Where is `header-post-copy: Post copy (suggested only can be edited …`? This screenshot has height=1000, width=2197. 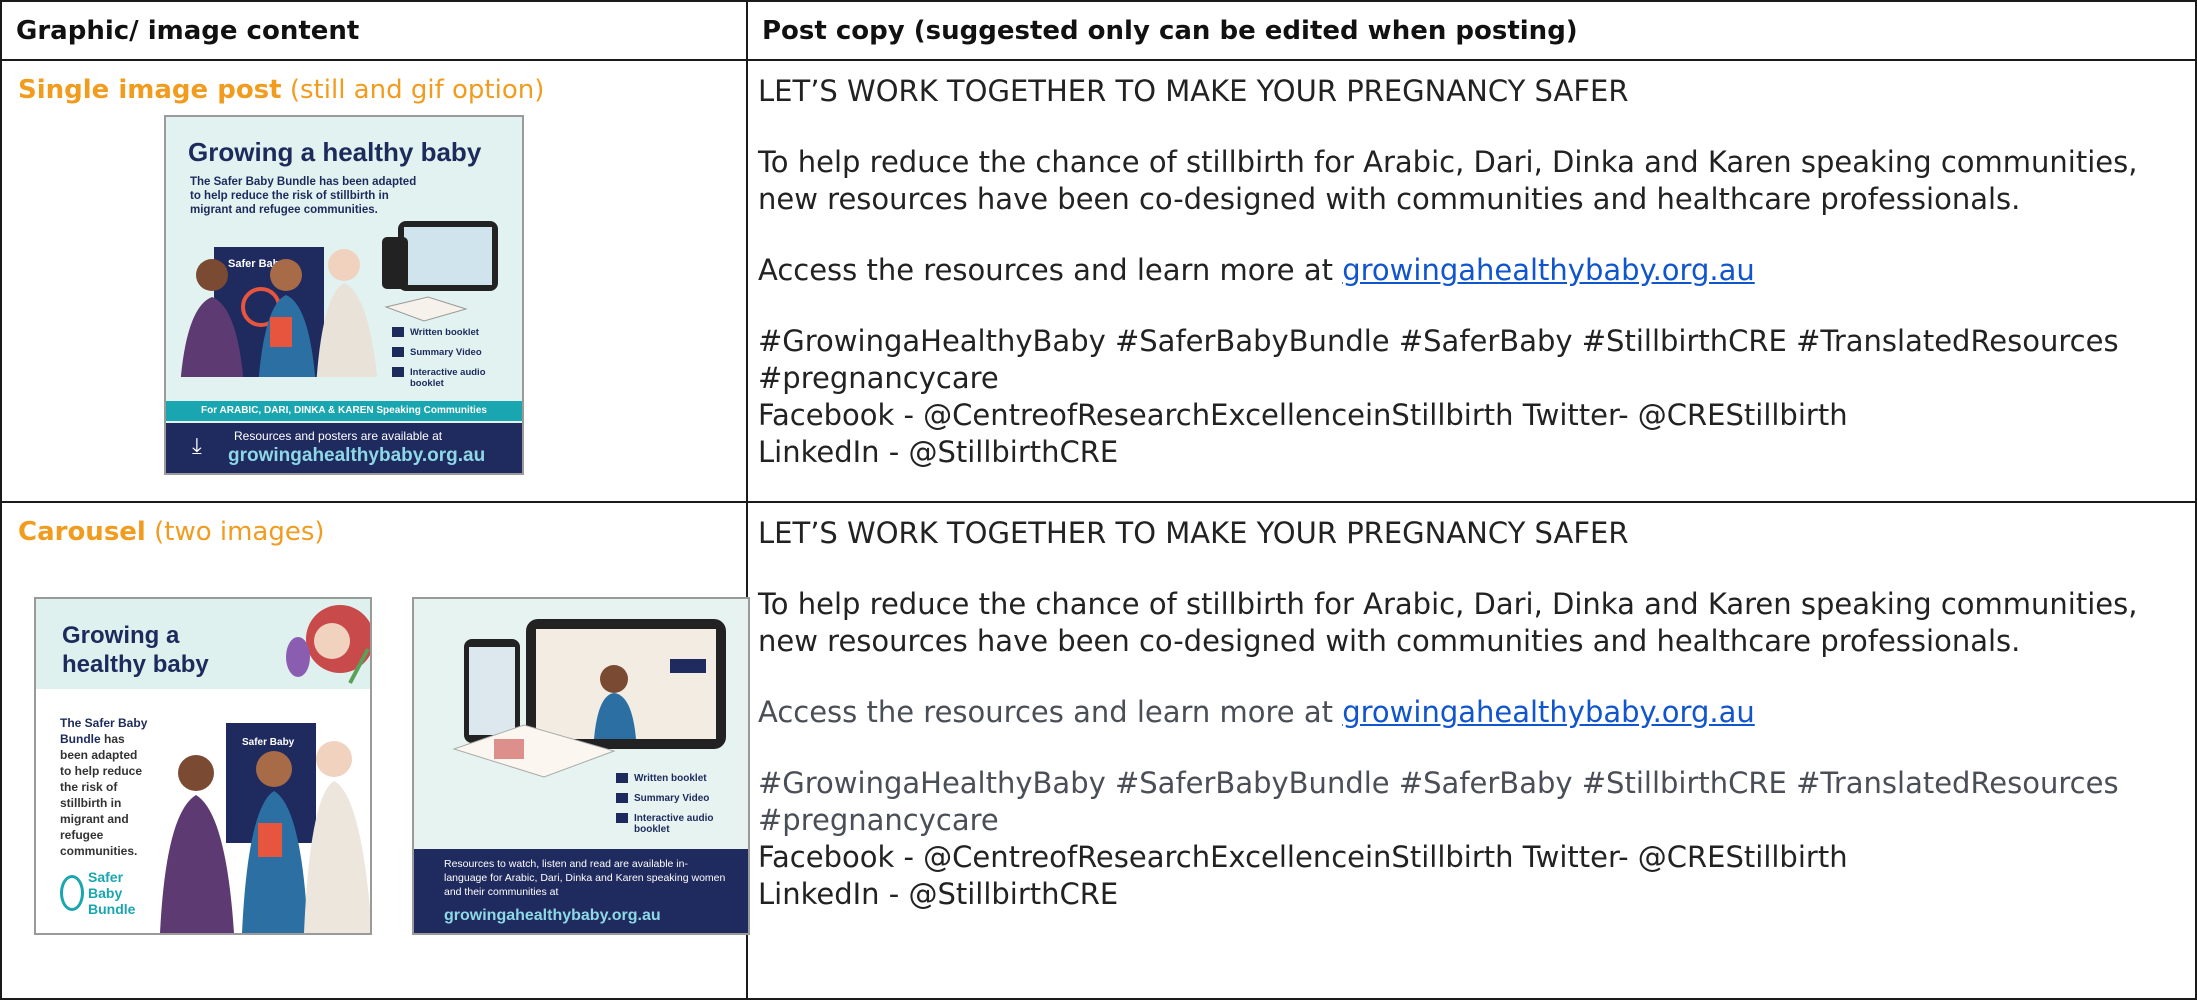 header-post-copy: Post copy (suggested only can be edited … is located at coordinates (1471, 30).